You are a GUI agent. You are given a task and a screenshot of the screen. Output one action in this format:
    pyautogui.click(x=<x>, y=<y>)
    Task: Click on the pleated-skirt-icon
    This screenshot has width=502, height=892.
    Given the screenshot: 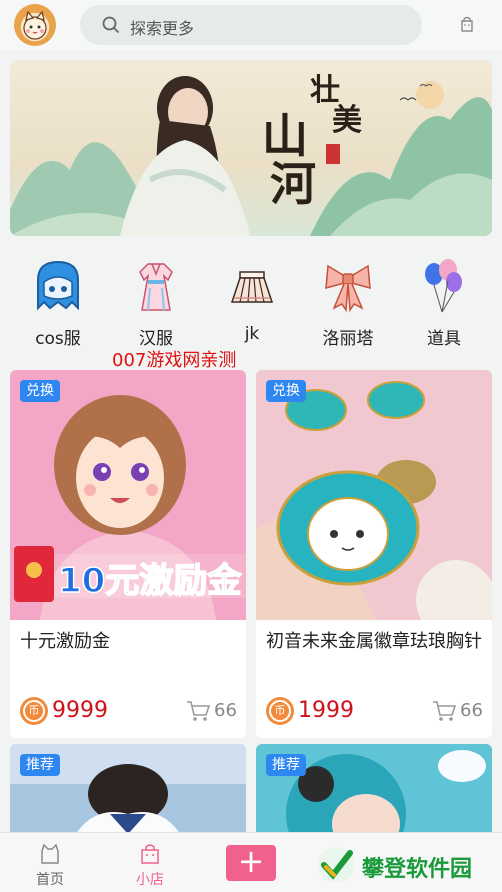 What is the action you would take?
    pyautogui.click(x=252, y=287)
    